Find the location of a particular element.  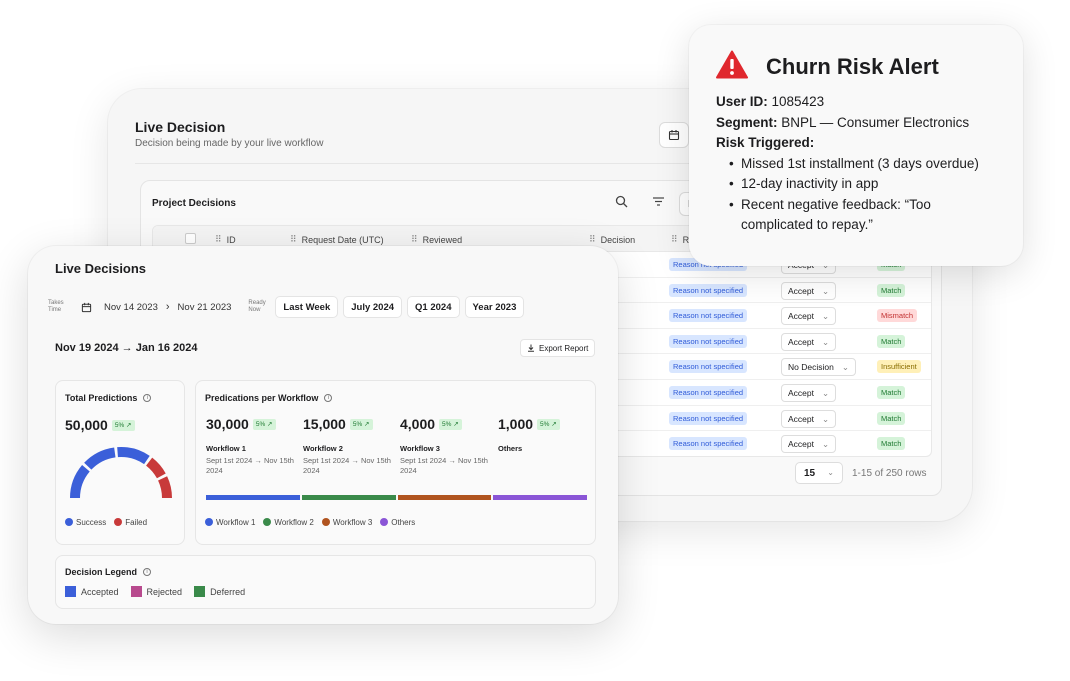

column-id: ⠿ ID is located at coordinates (225, 239).